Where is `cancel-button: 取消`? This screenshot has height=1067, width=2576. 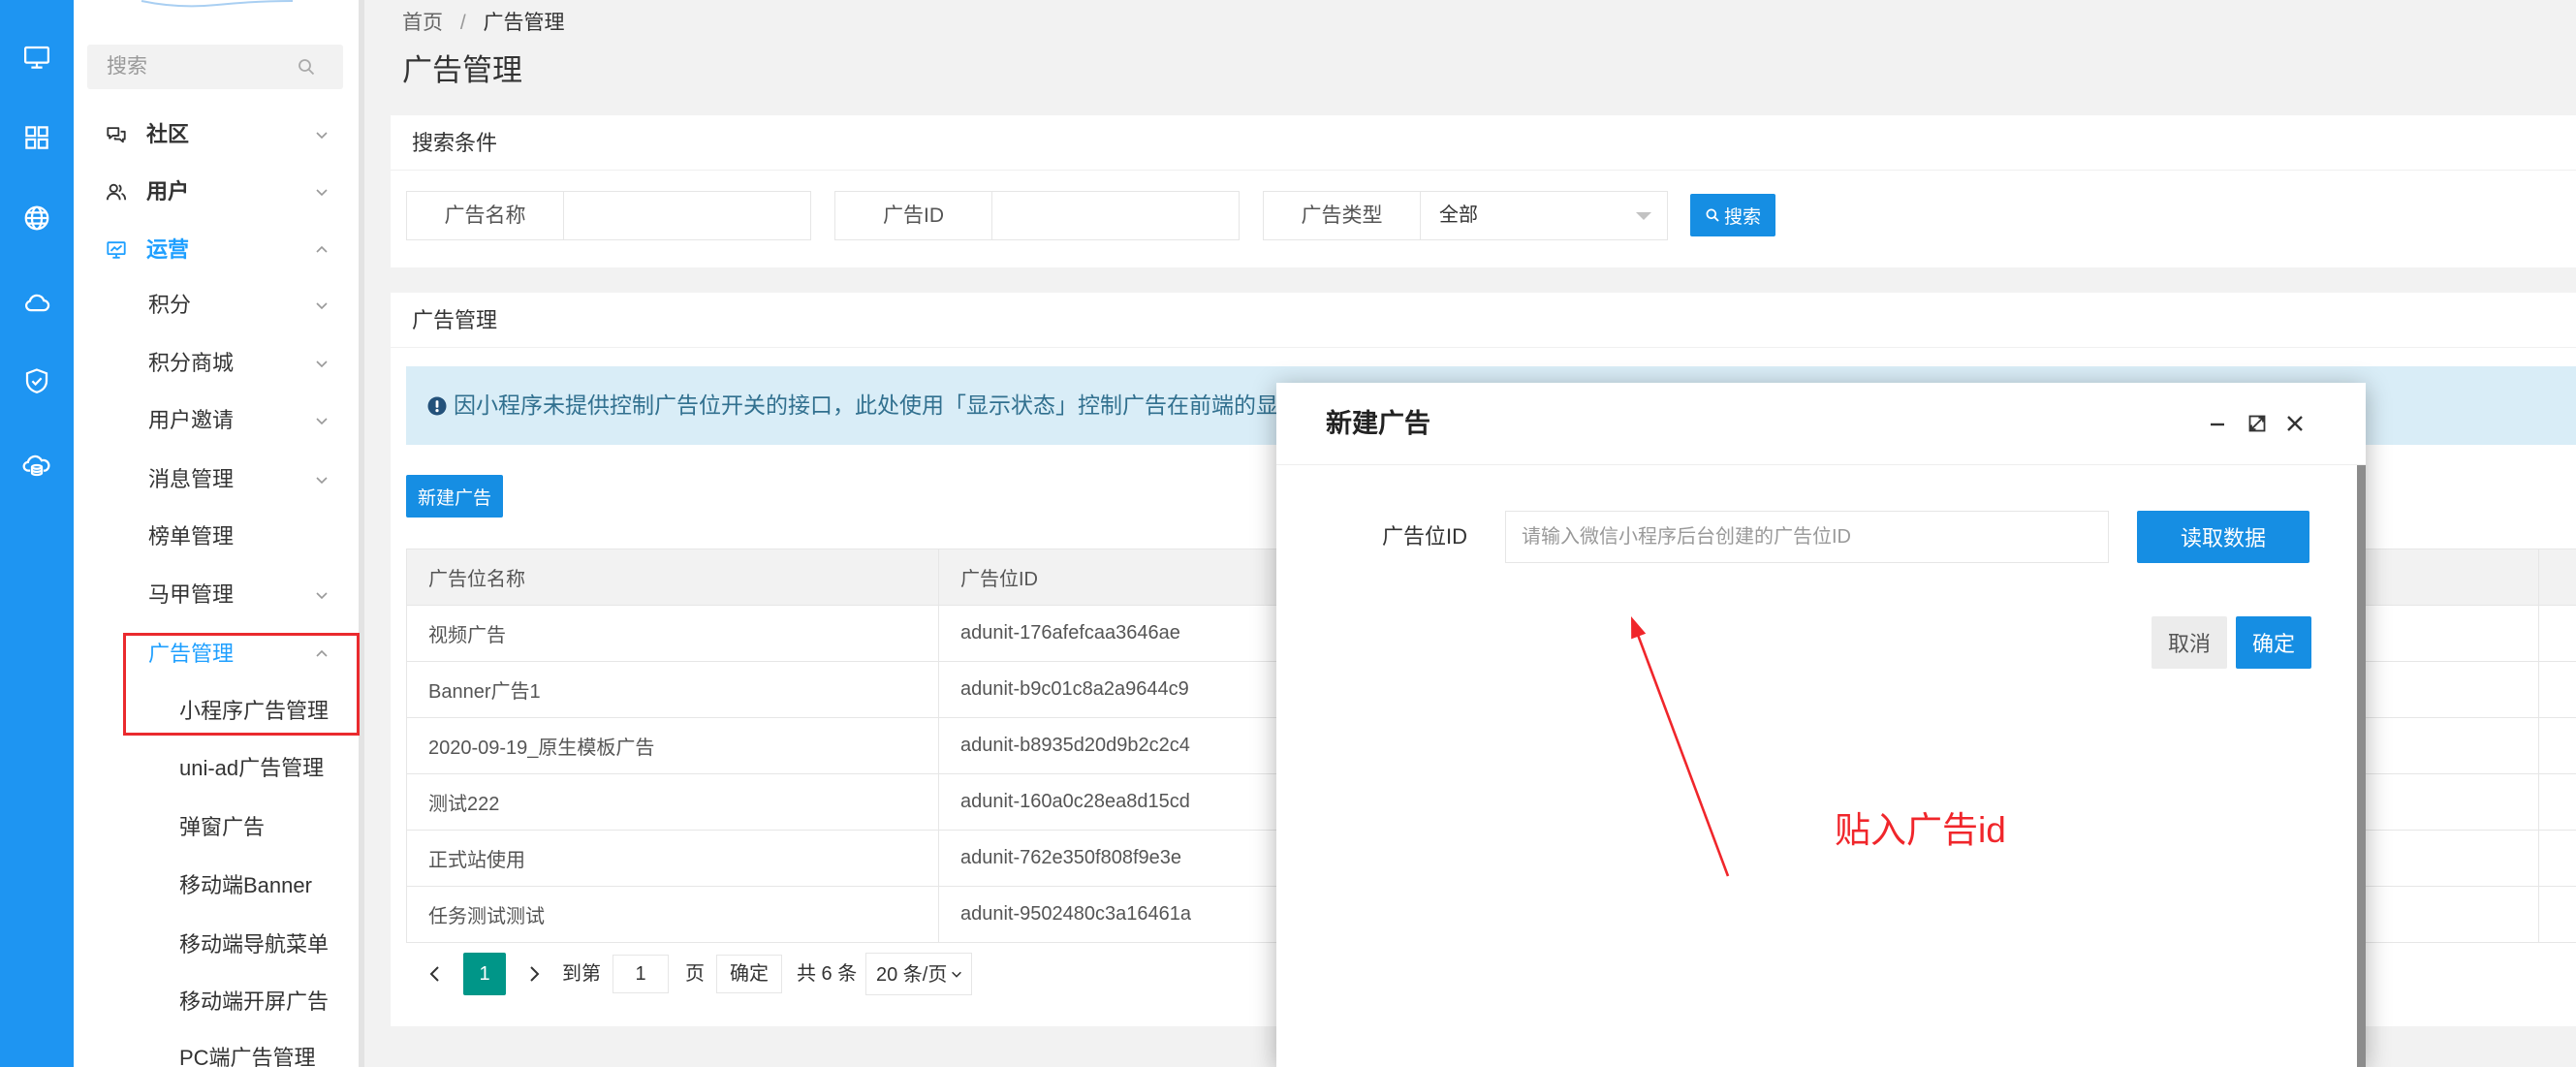 cancel-button: 取消 is located at coordinates (2189, 642).